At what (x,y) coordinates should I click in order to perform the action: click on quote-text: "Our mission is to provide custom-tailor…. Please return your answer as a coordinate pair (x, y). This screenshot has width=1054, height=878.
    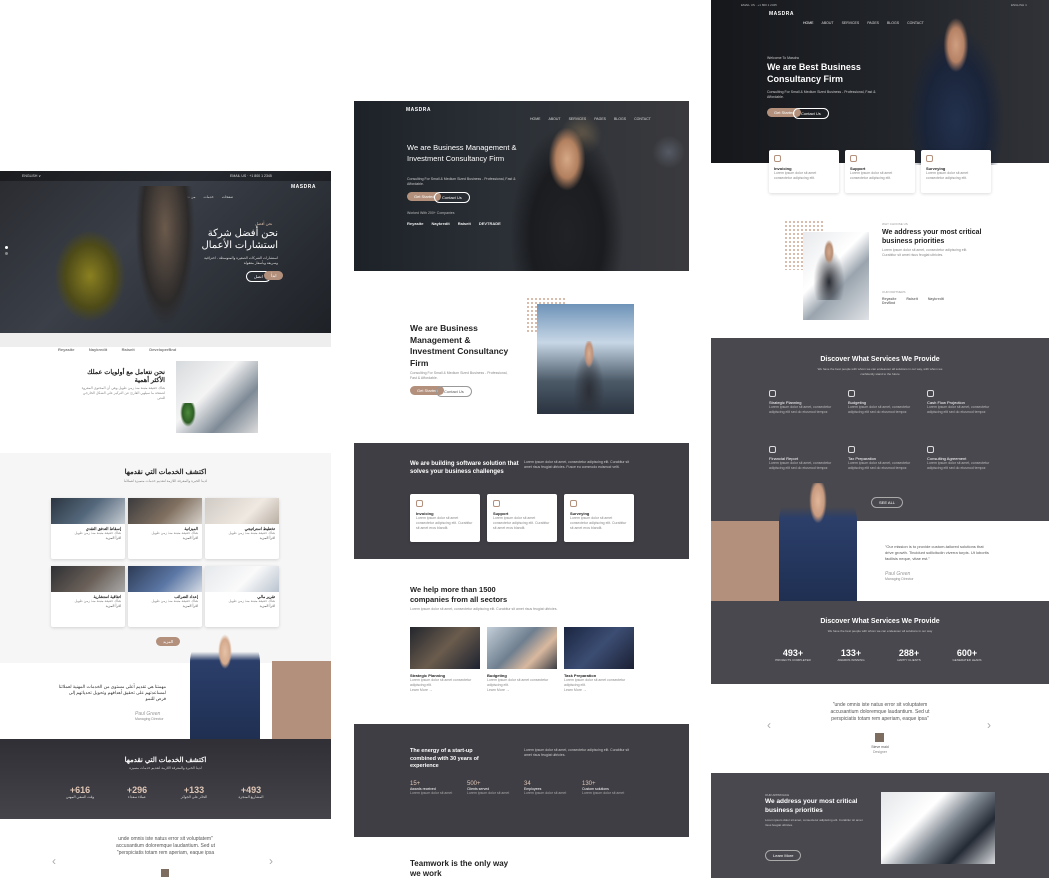
    Looking at the image, I should click on (937, 552).